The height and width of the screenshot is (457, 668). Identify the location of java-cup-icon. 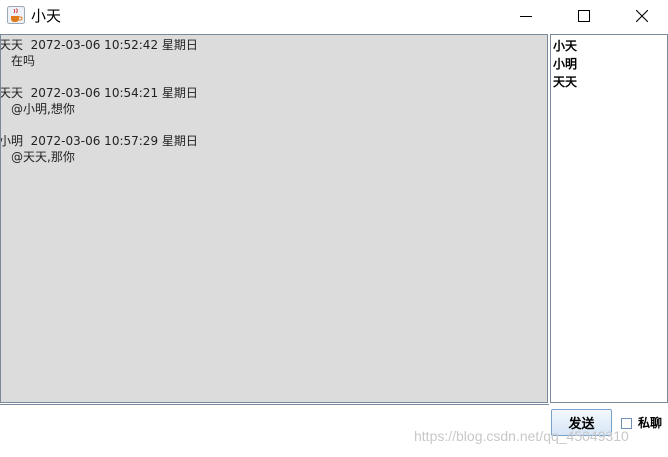
(16, 15).